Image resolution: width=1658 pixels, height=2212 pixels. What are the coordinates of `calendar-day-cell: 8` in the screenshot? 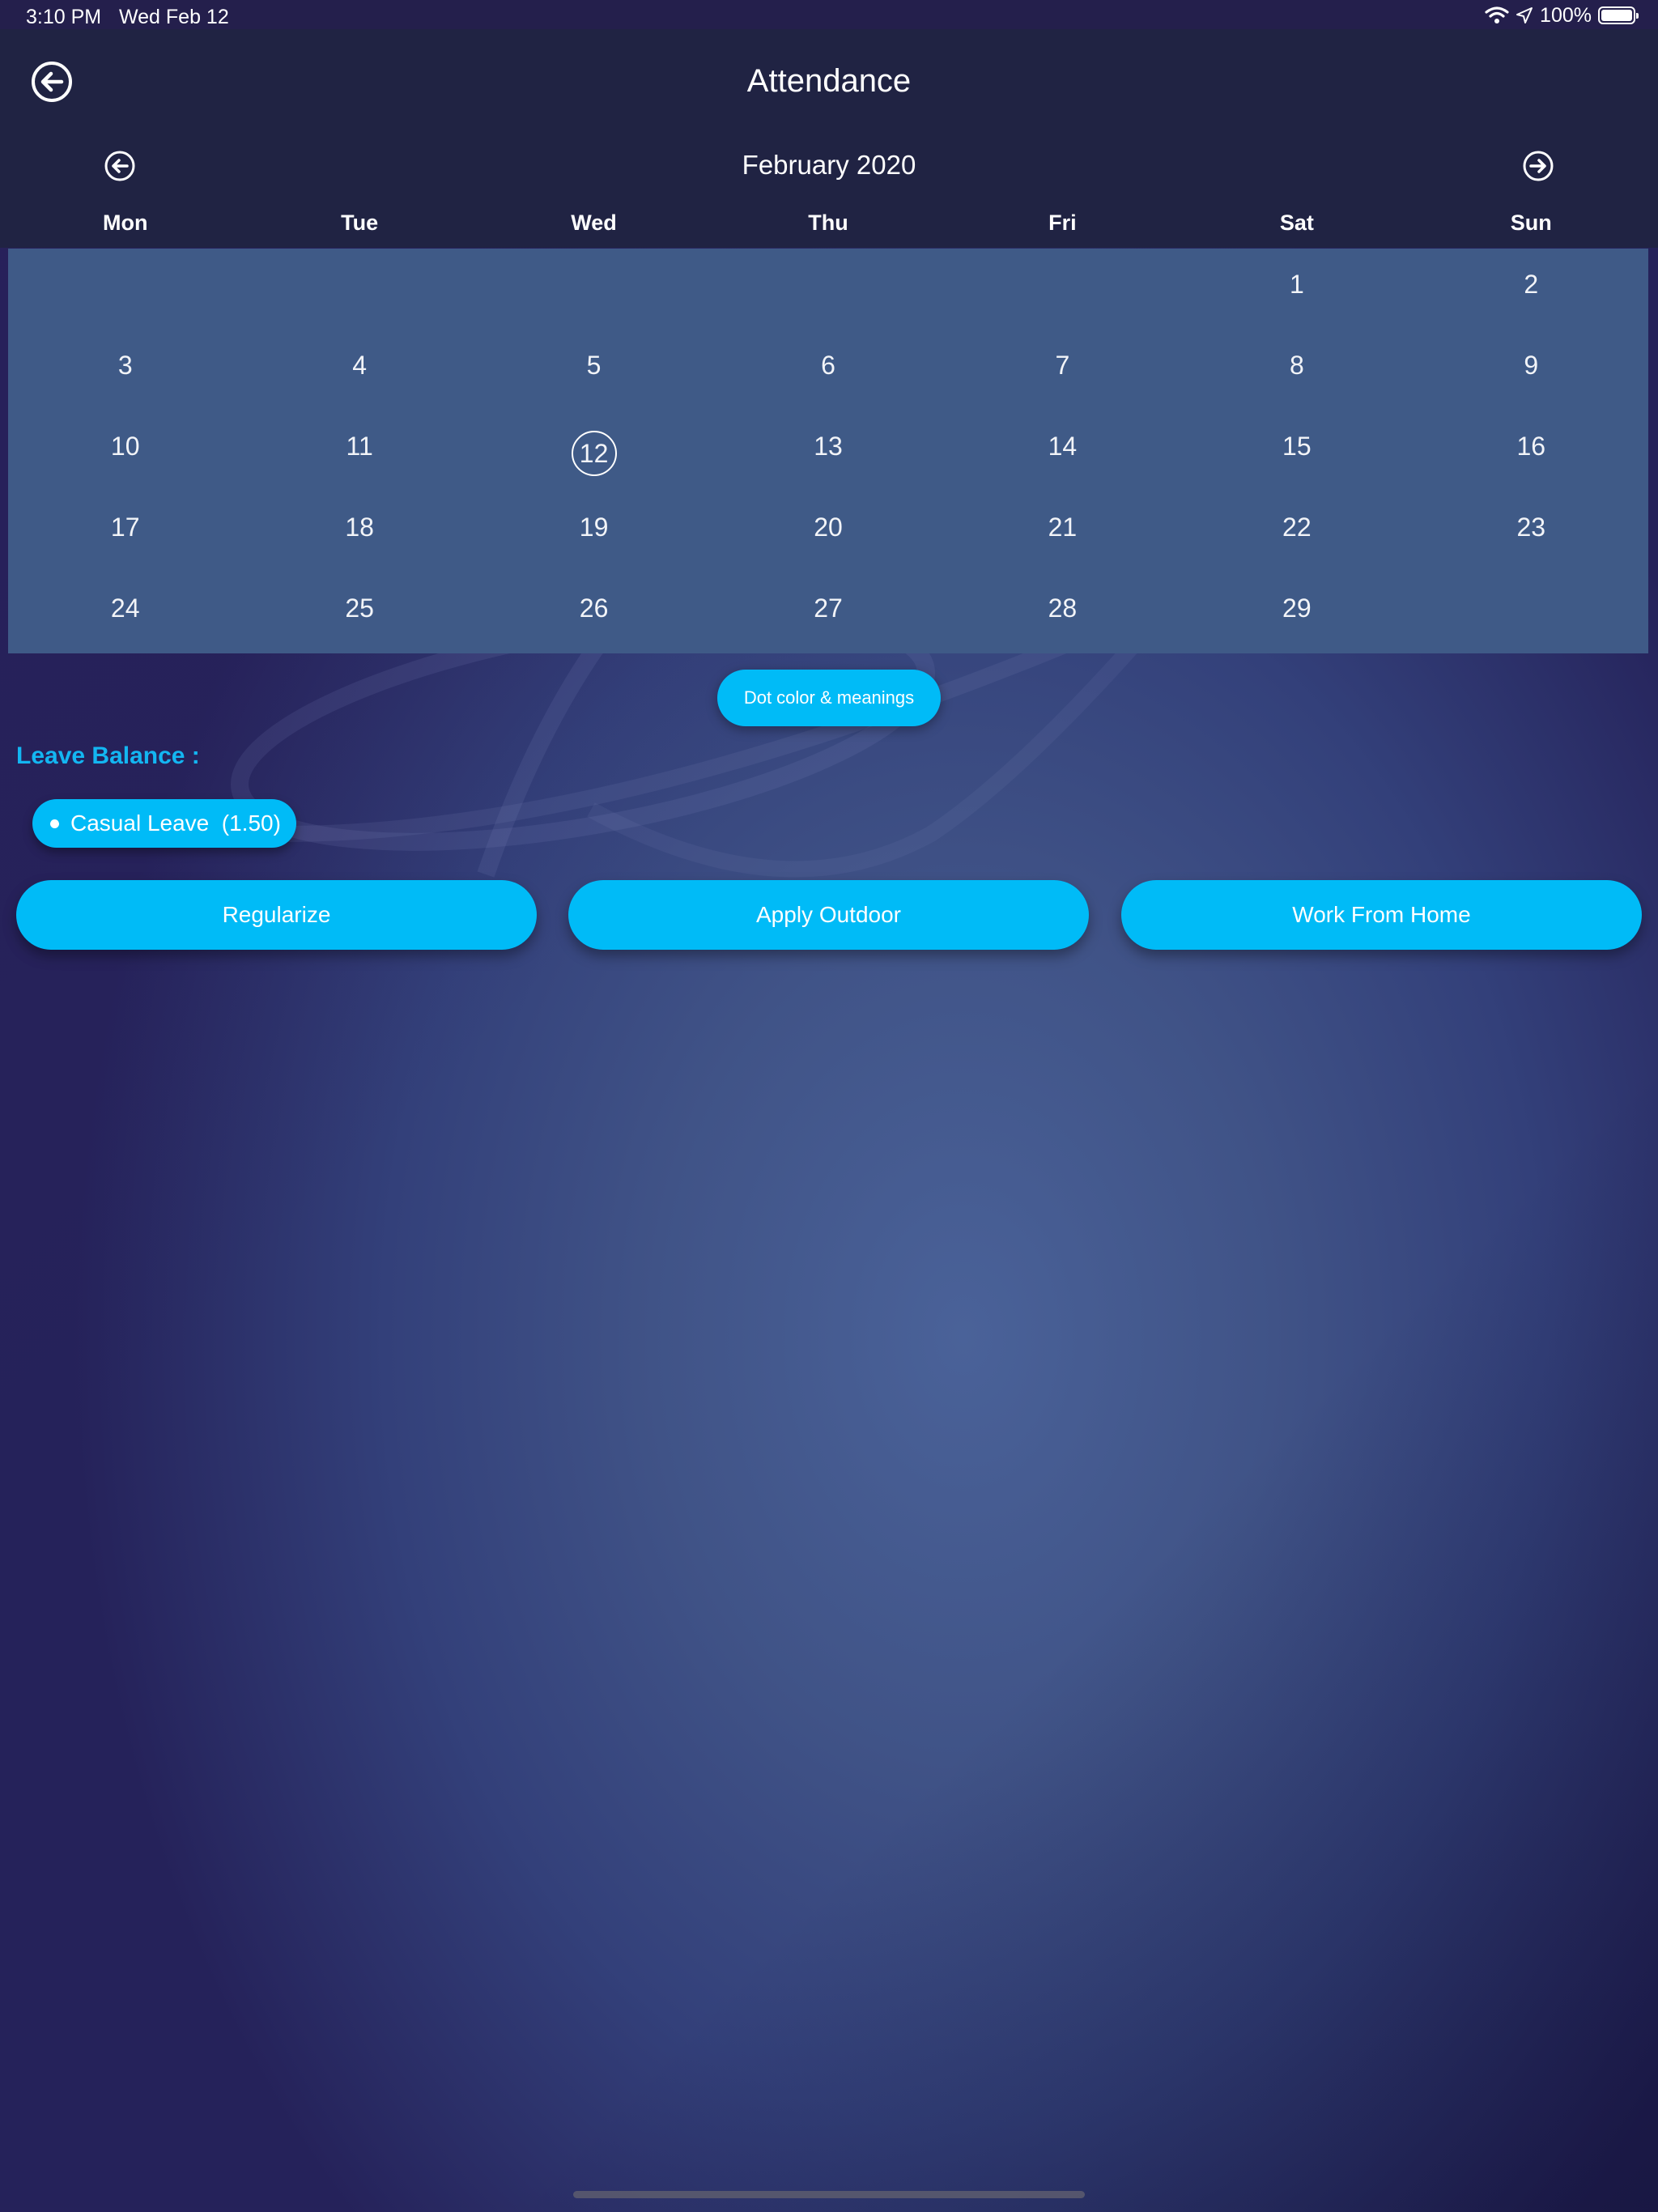 It's located at (1297, 370).